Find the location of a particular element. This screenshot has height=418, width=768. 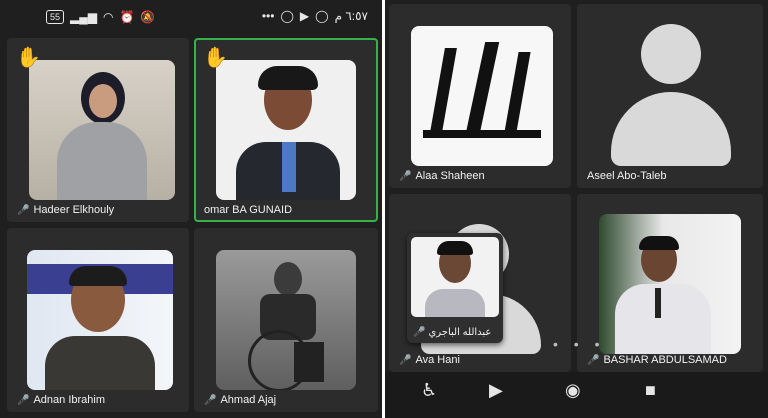

bottom-nav-bar: ♿ ▶ ◉ ■ is located at coordinates (576, 395).